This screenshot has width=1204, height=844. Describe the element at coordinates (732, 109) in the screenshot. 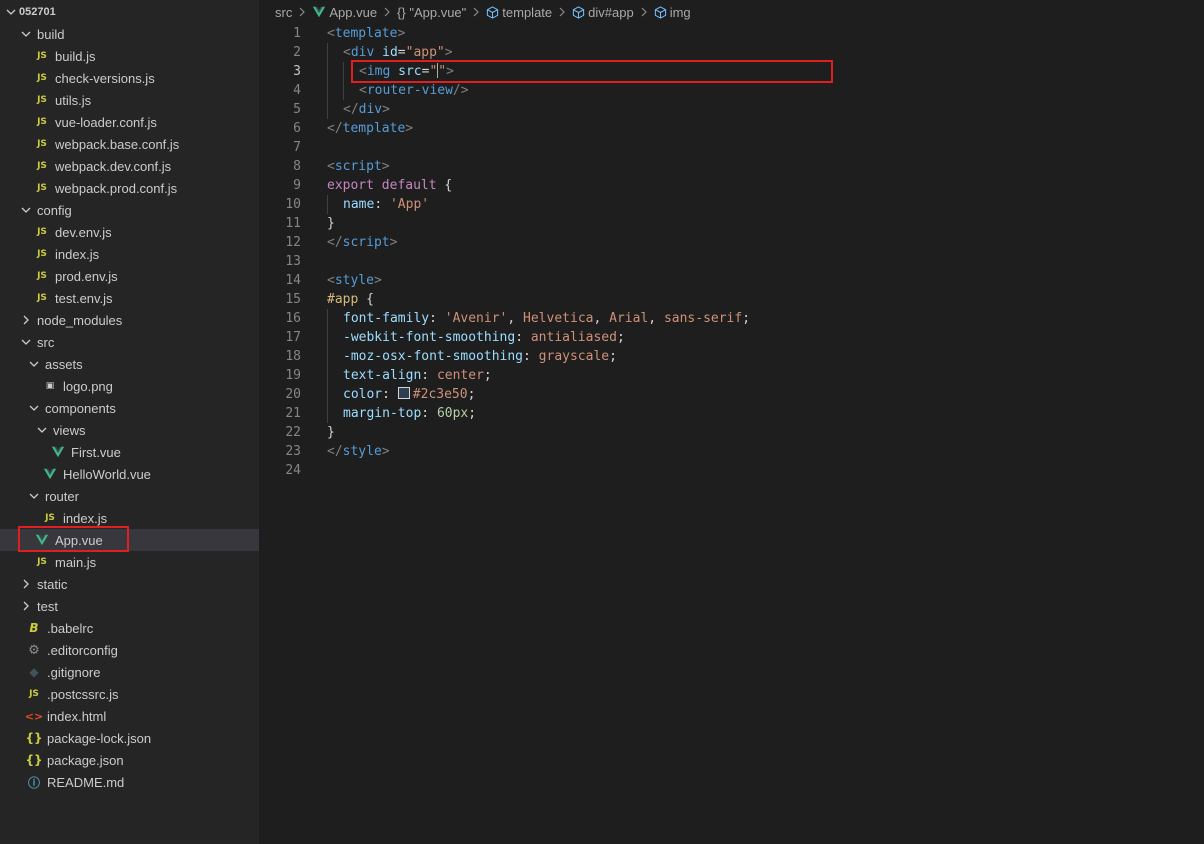

I see `code-line: 5 </div>` at that location.